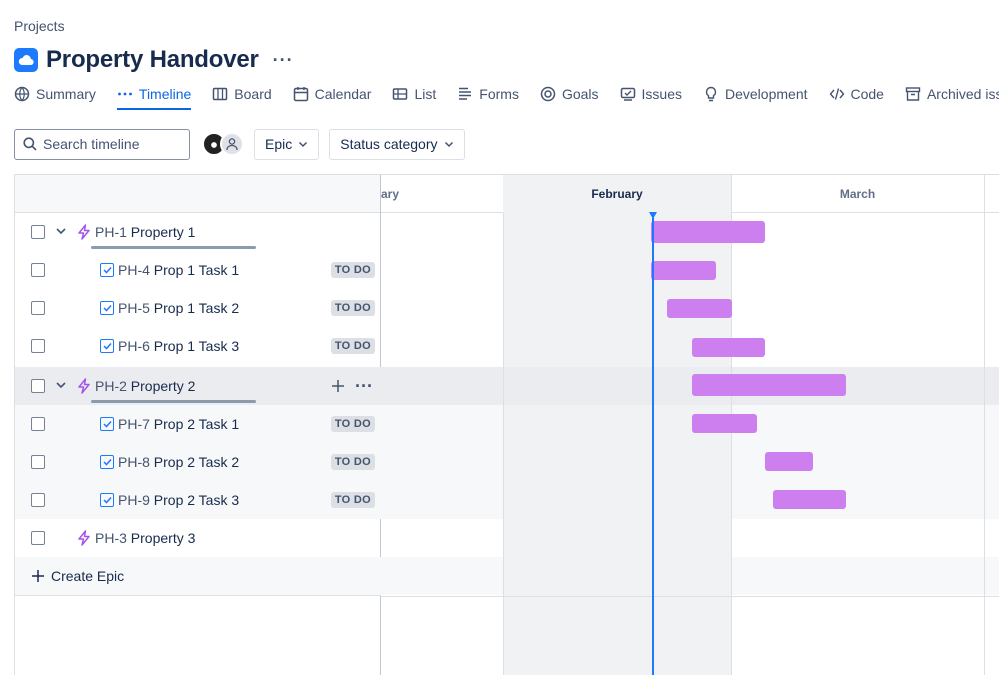  What do you see at coordinates (163, 538) in the screenshot?
I see `issue-title: Property 3` at bounding box center [163, 538].